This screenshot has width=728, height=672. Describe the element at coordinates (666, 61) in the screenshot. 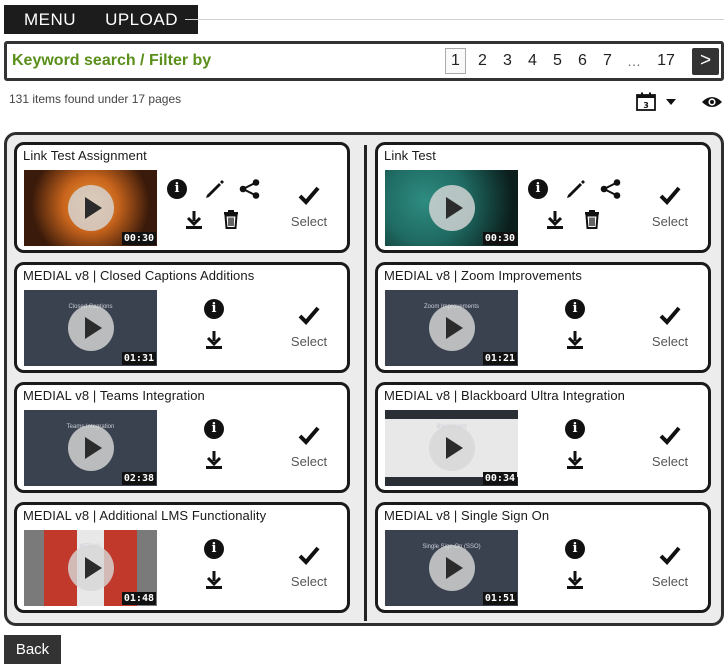

I see `page-last: 17` at that location.